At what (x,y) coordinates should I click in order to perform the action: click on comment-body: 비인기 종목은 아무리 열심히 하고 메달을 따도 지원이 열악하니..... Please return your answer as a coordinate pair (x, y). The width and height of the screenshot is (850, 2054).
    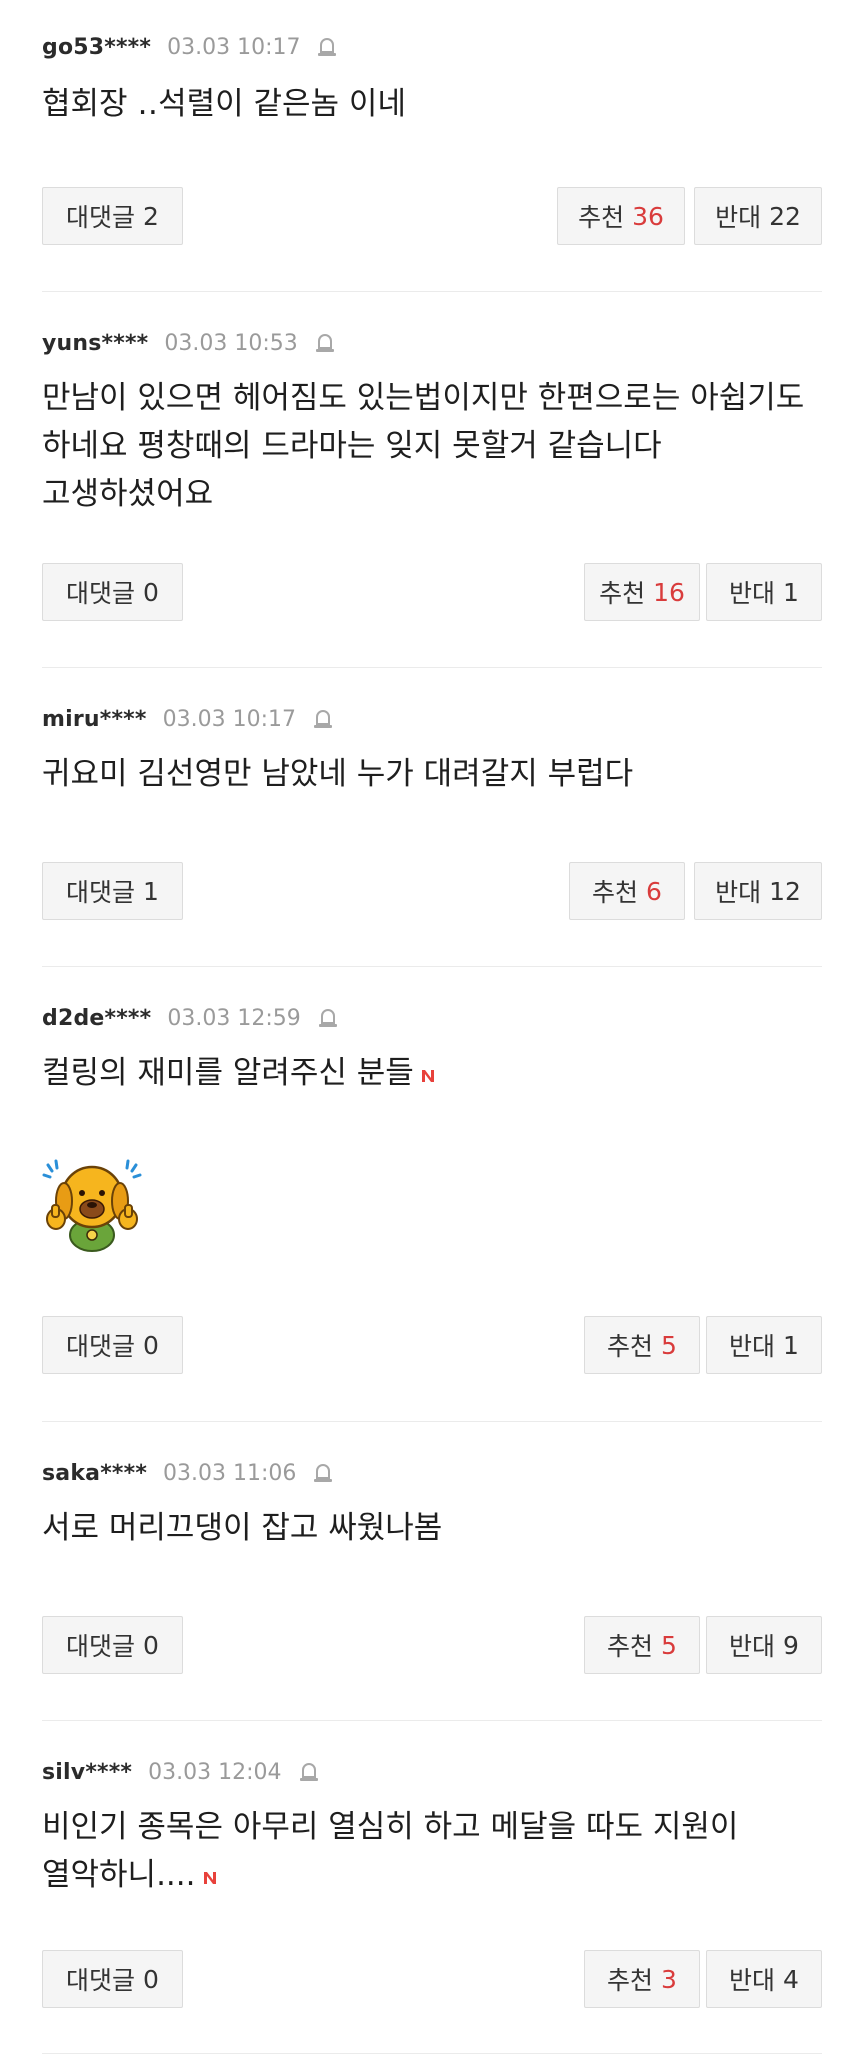
    Looking at the image, I should click on (432, 1851).